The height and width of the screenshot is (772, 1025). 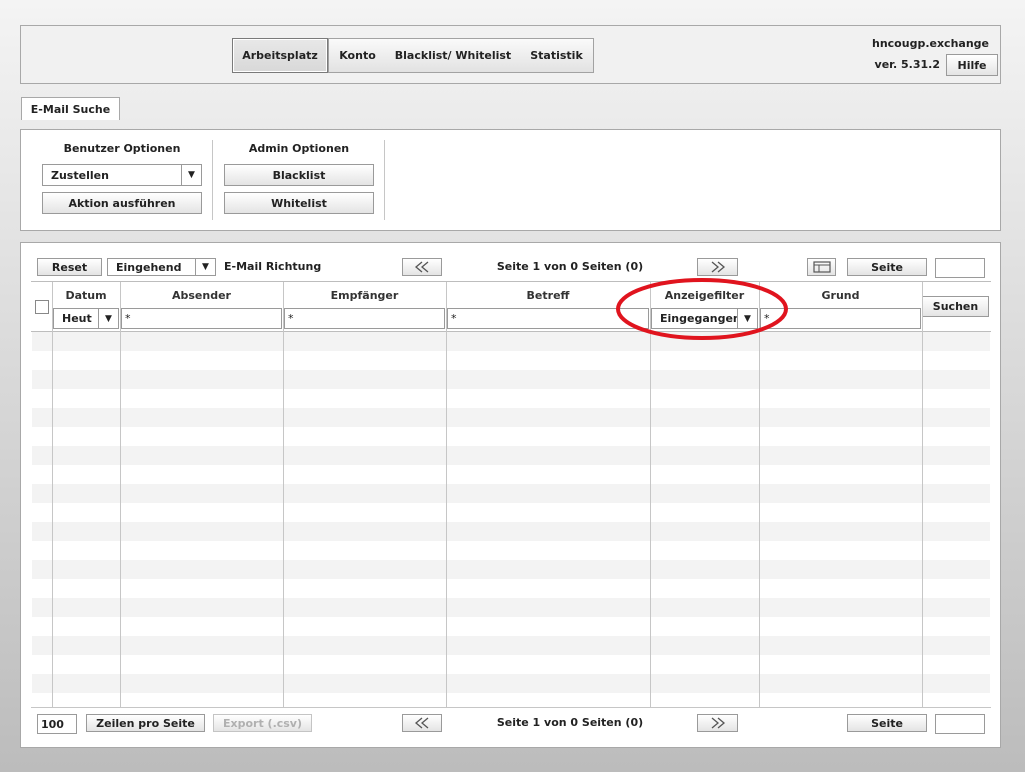 I want to click on direction-label: E-Mail Richtung, so click(x=273, y=266).